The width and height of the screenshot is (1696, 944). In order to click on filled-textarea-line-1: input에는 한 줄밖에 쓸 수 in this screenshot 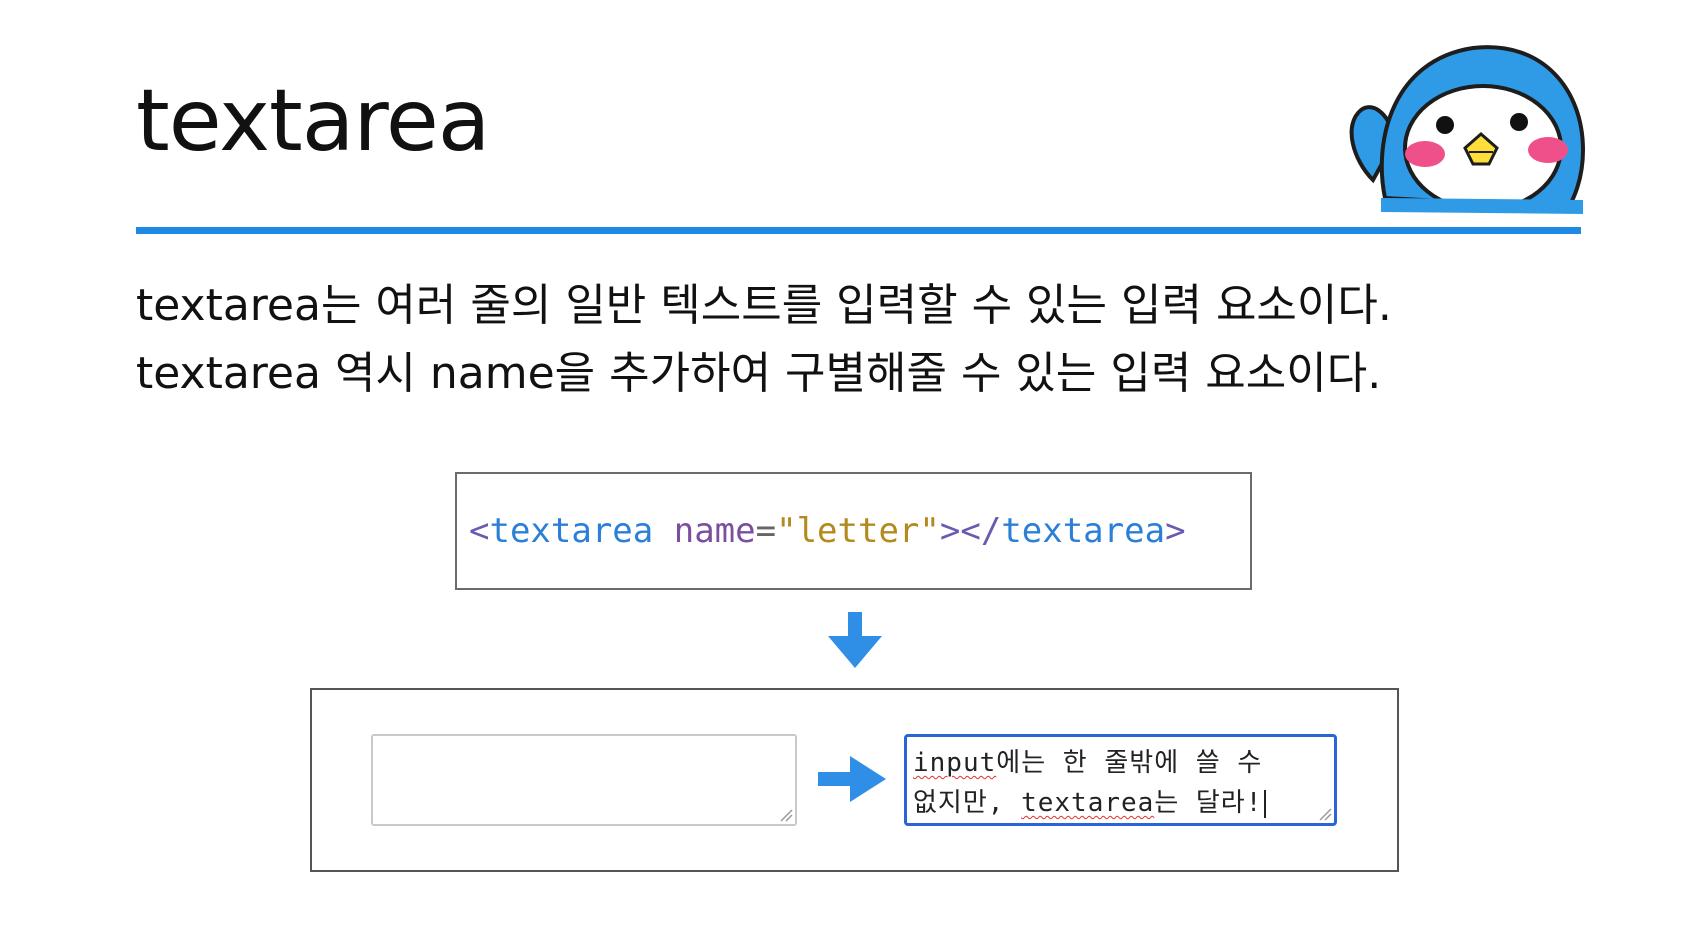, I will do `click(1123, 763)`.